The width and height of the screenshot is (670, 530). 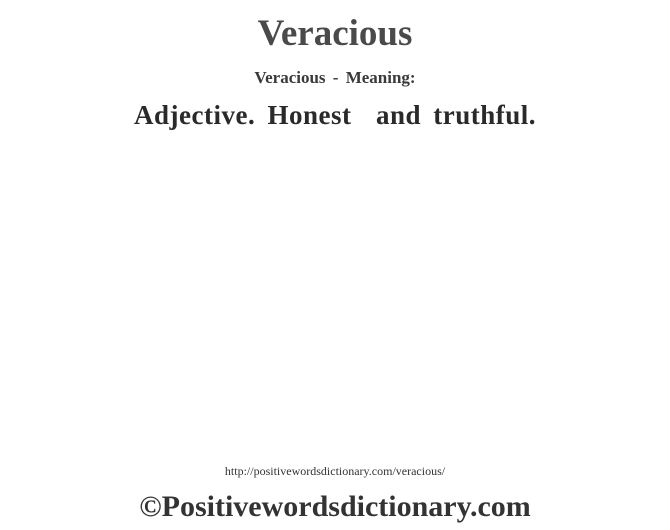 What do you see at coordinates (335, 115) in the screenshot?
I see `definition-text: Adjective. Honest and truthful.` at bounding box center [335, 115].